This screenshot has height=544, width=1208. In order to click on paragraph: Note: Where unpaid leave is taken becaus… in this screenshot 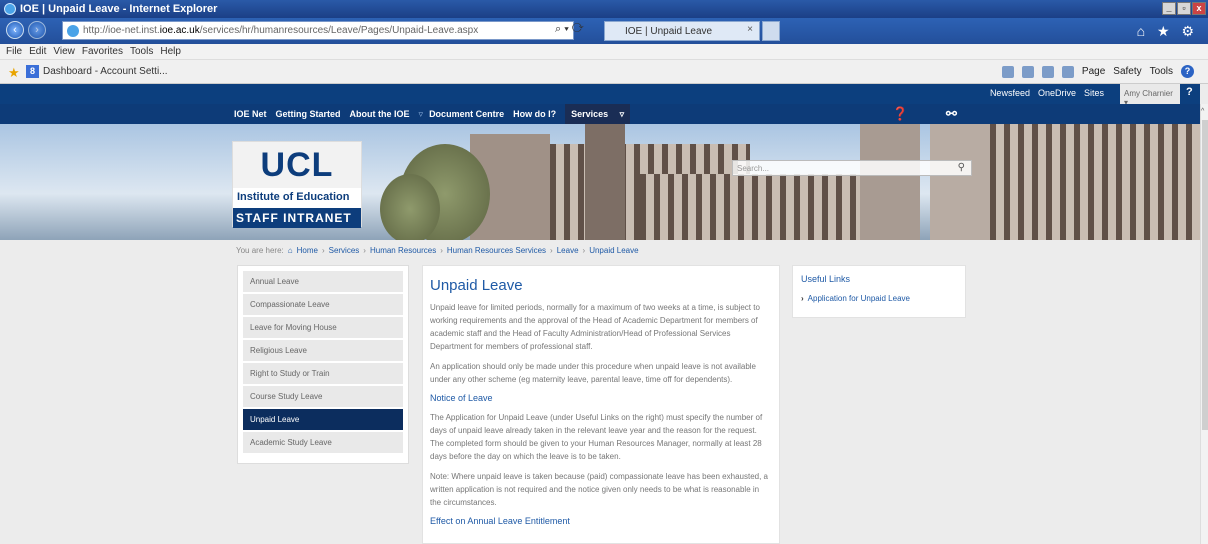, I will do `click(599, 489)`.